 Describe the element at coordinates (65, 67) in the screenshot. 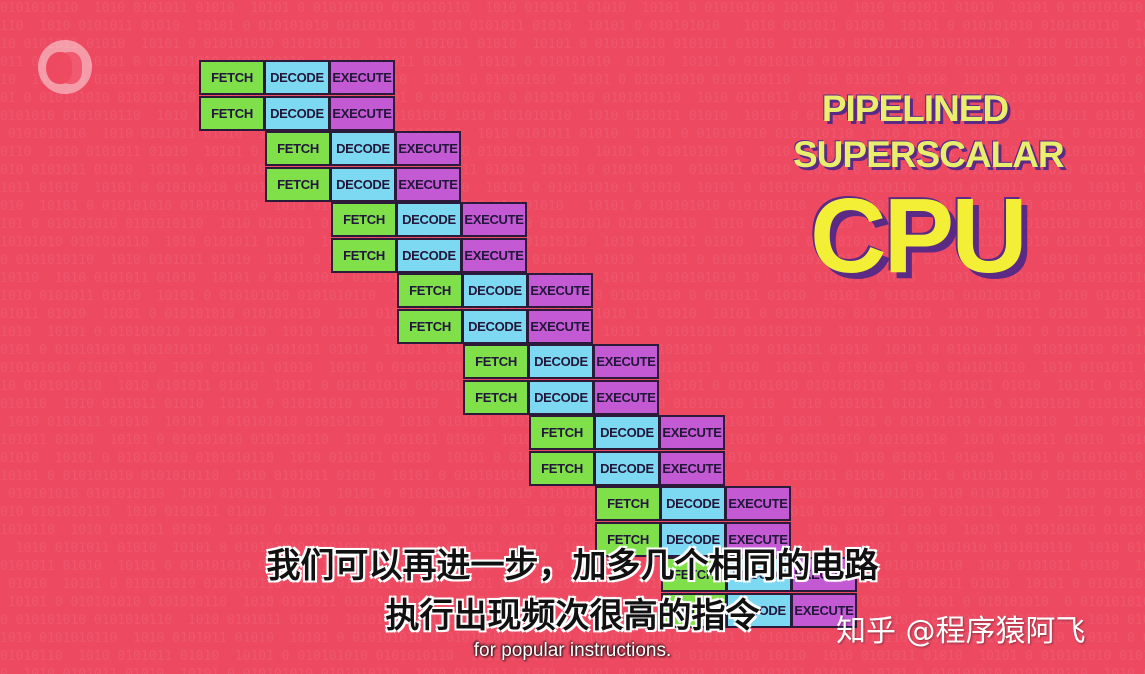

I see `pbs-logo-icon` at that location.